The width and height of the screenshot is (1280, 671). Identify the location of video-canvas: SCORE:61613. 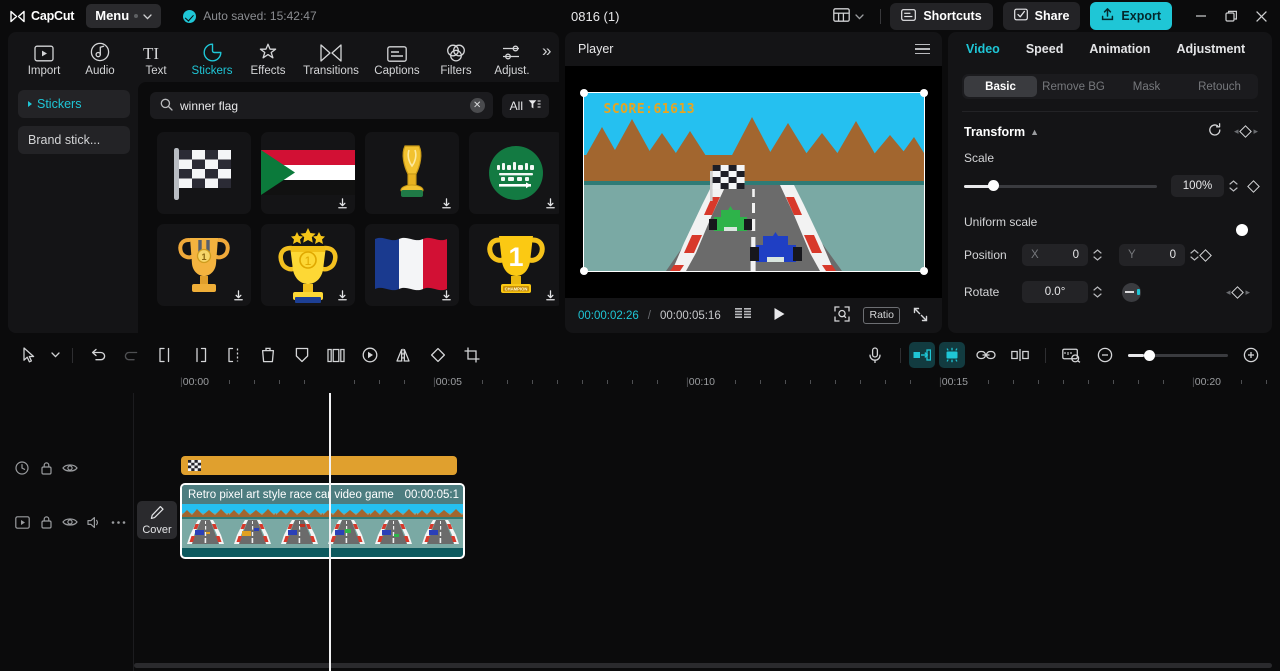
(753, 182).